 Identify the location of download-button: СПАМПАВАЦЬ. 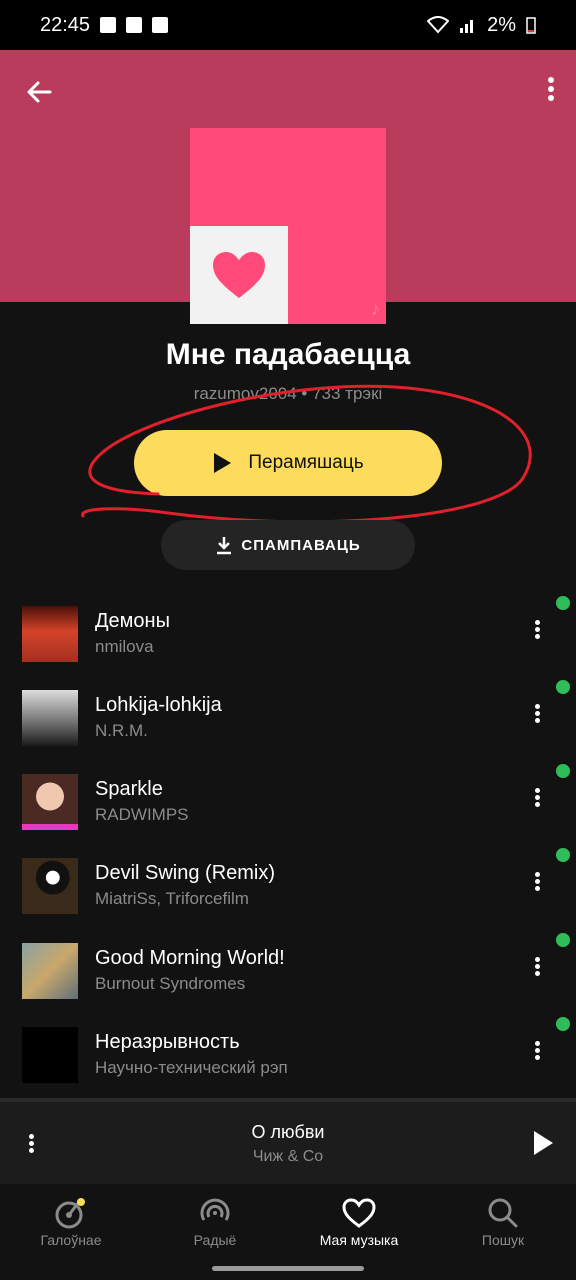
(288, 545).